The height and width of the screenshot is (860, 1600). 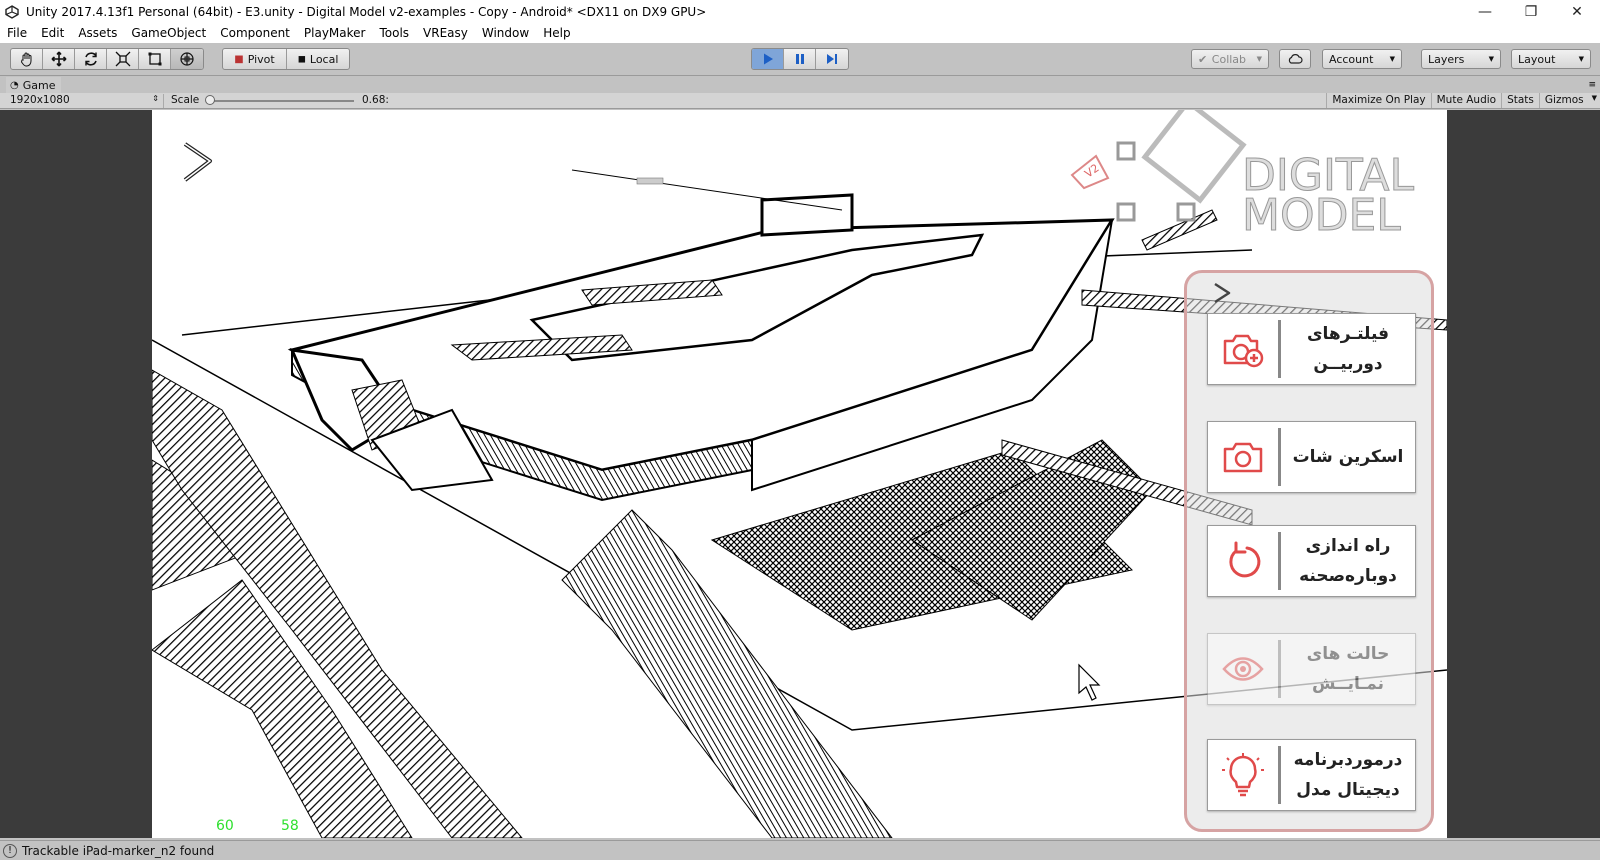 What do you see at coordinates (281, 101) in the screenshot?
I see `scale-slider-track` at bounding box center [281, 101].